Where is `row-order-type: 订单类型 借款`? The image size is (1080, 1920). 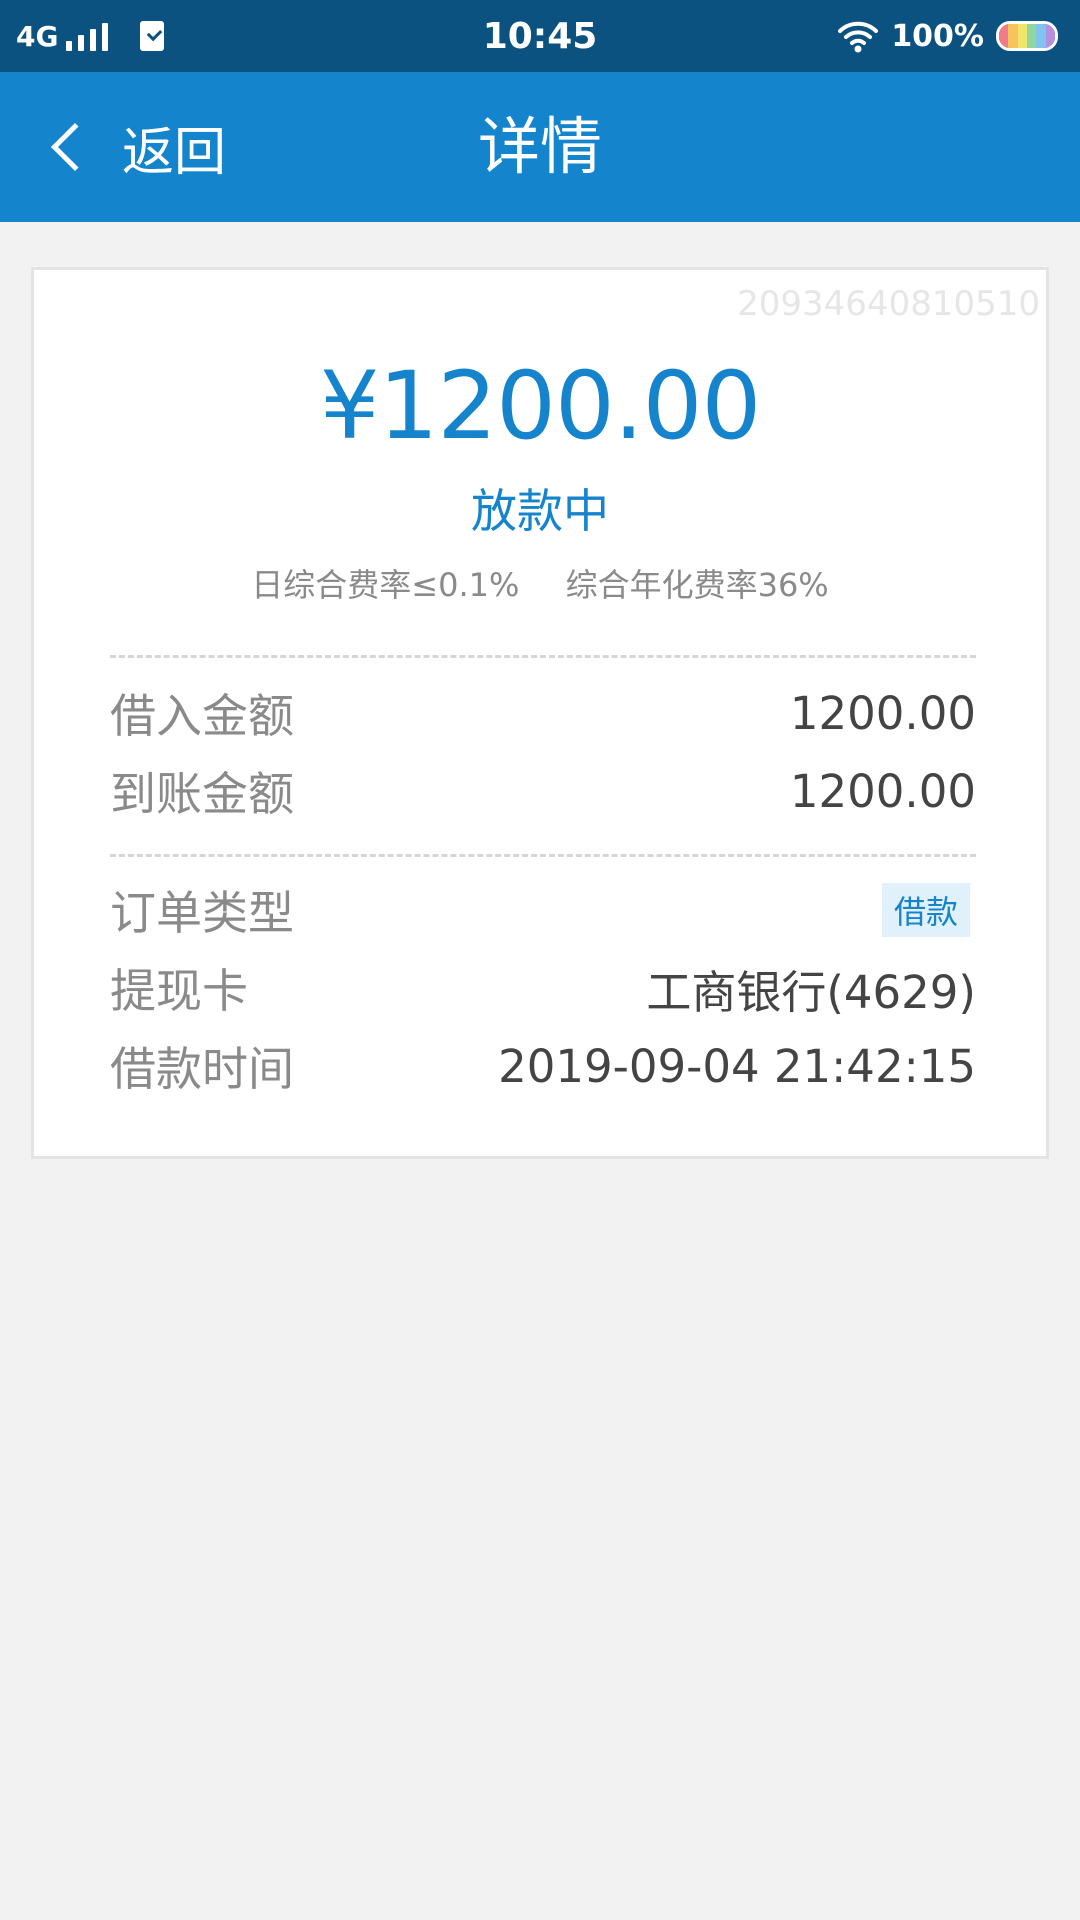
row-order-type: 订单类型 借款 is located at coordinates (543, 910).